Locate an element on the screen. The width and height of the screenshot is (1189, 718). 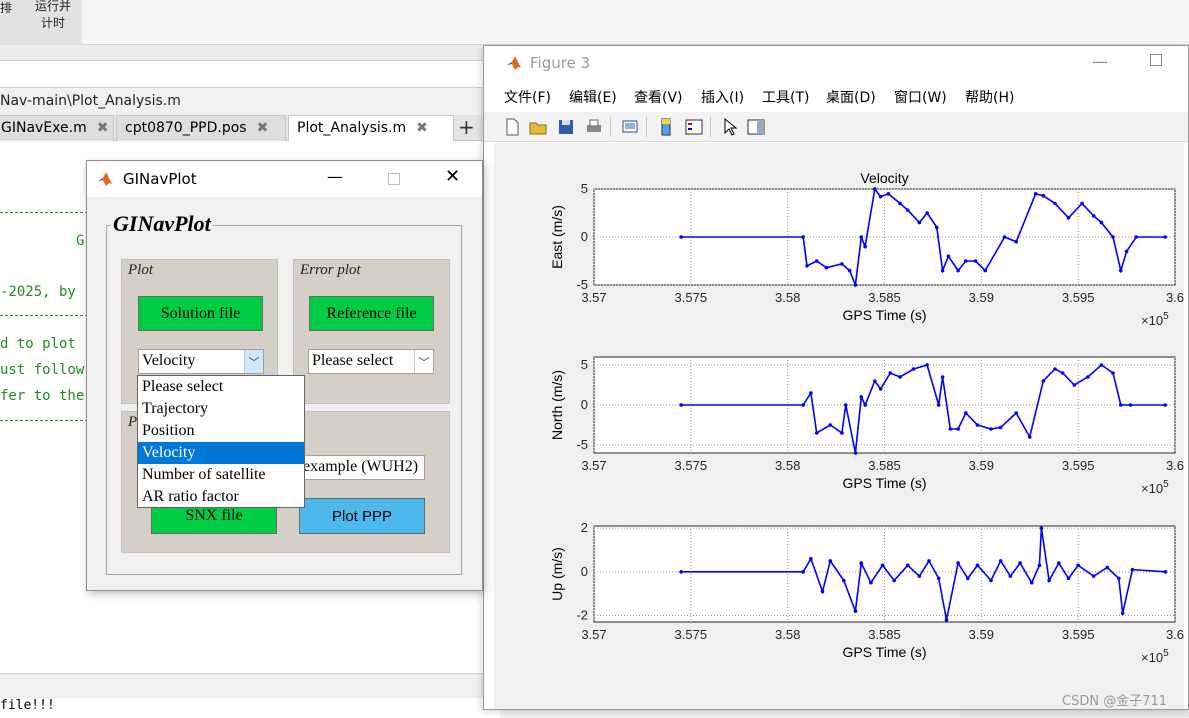
dropdown-option: Position is located at coordinates (221, 431).